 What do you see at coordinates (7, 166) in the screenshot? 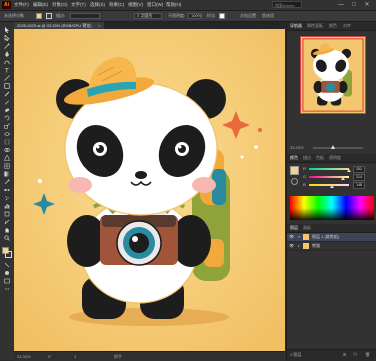
I see `mesh-tool-icon` at bounding box center [7, 166].